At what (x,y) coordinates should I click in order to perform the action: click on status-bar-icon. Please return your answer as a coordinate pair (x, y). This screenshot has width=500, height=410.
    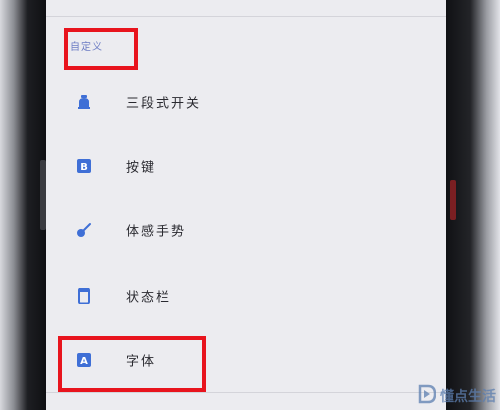
    Looking at the image, I should click on (84, 296).